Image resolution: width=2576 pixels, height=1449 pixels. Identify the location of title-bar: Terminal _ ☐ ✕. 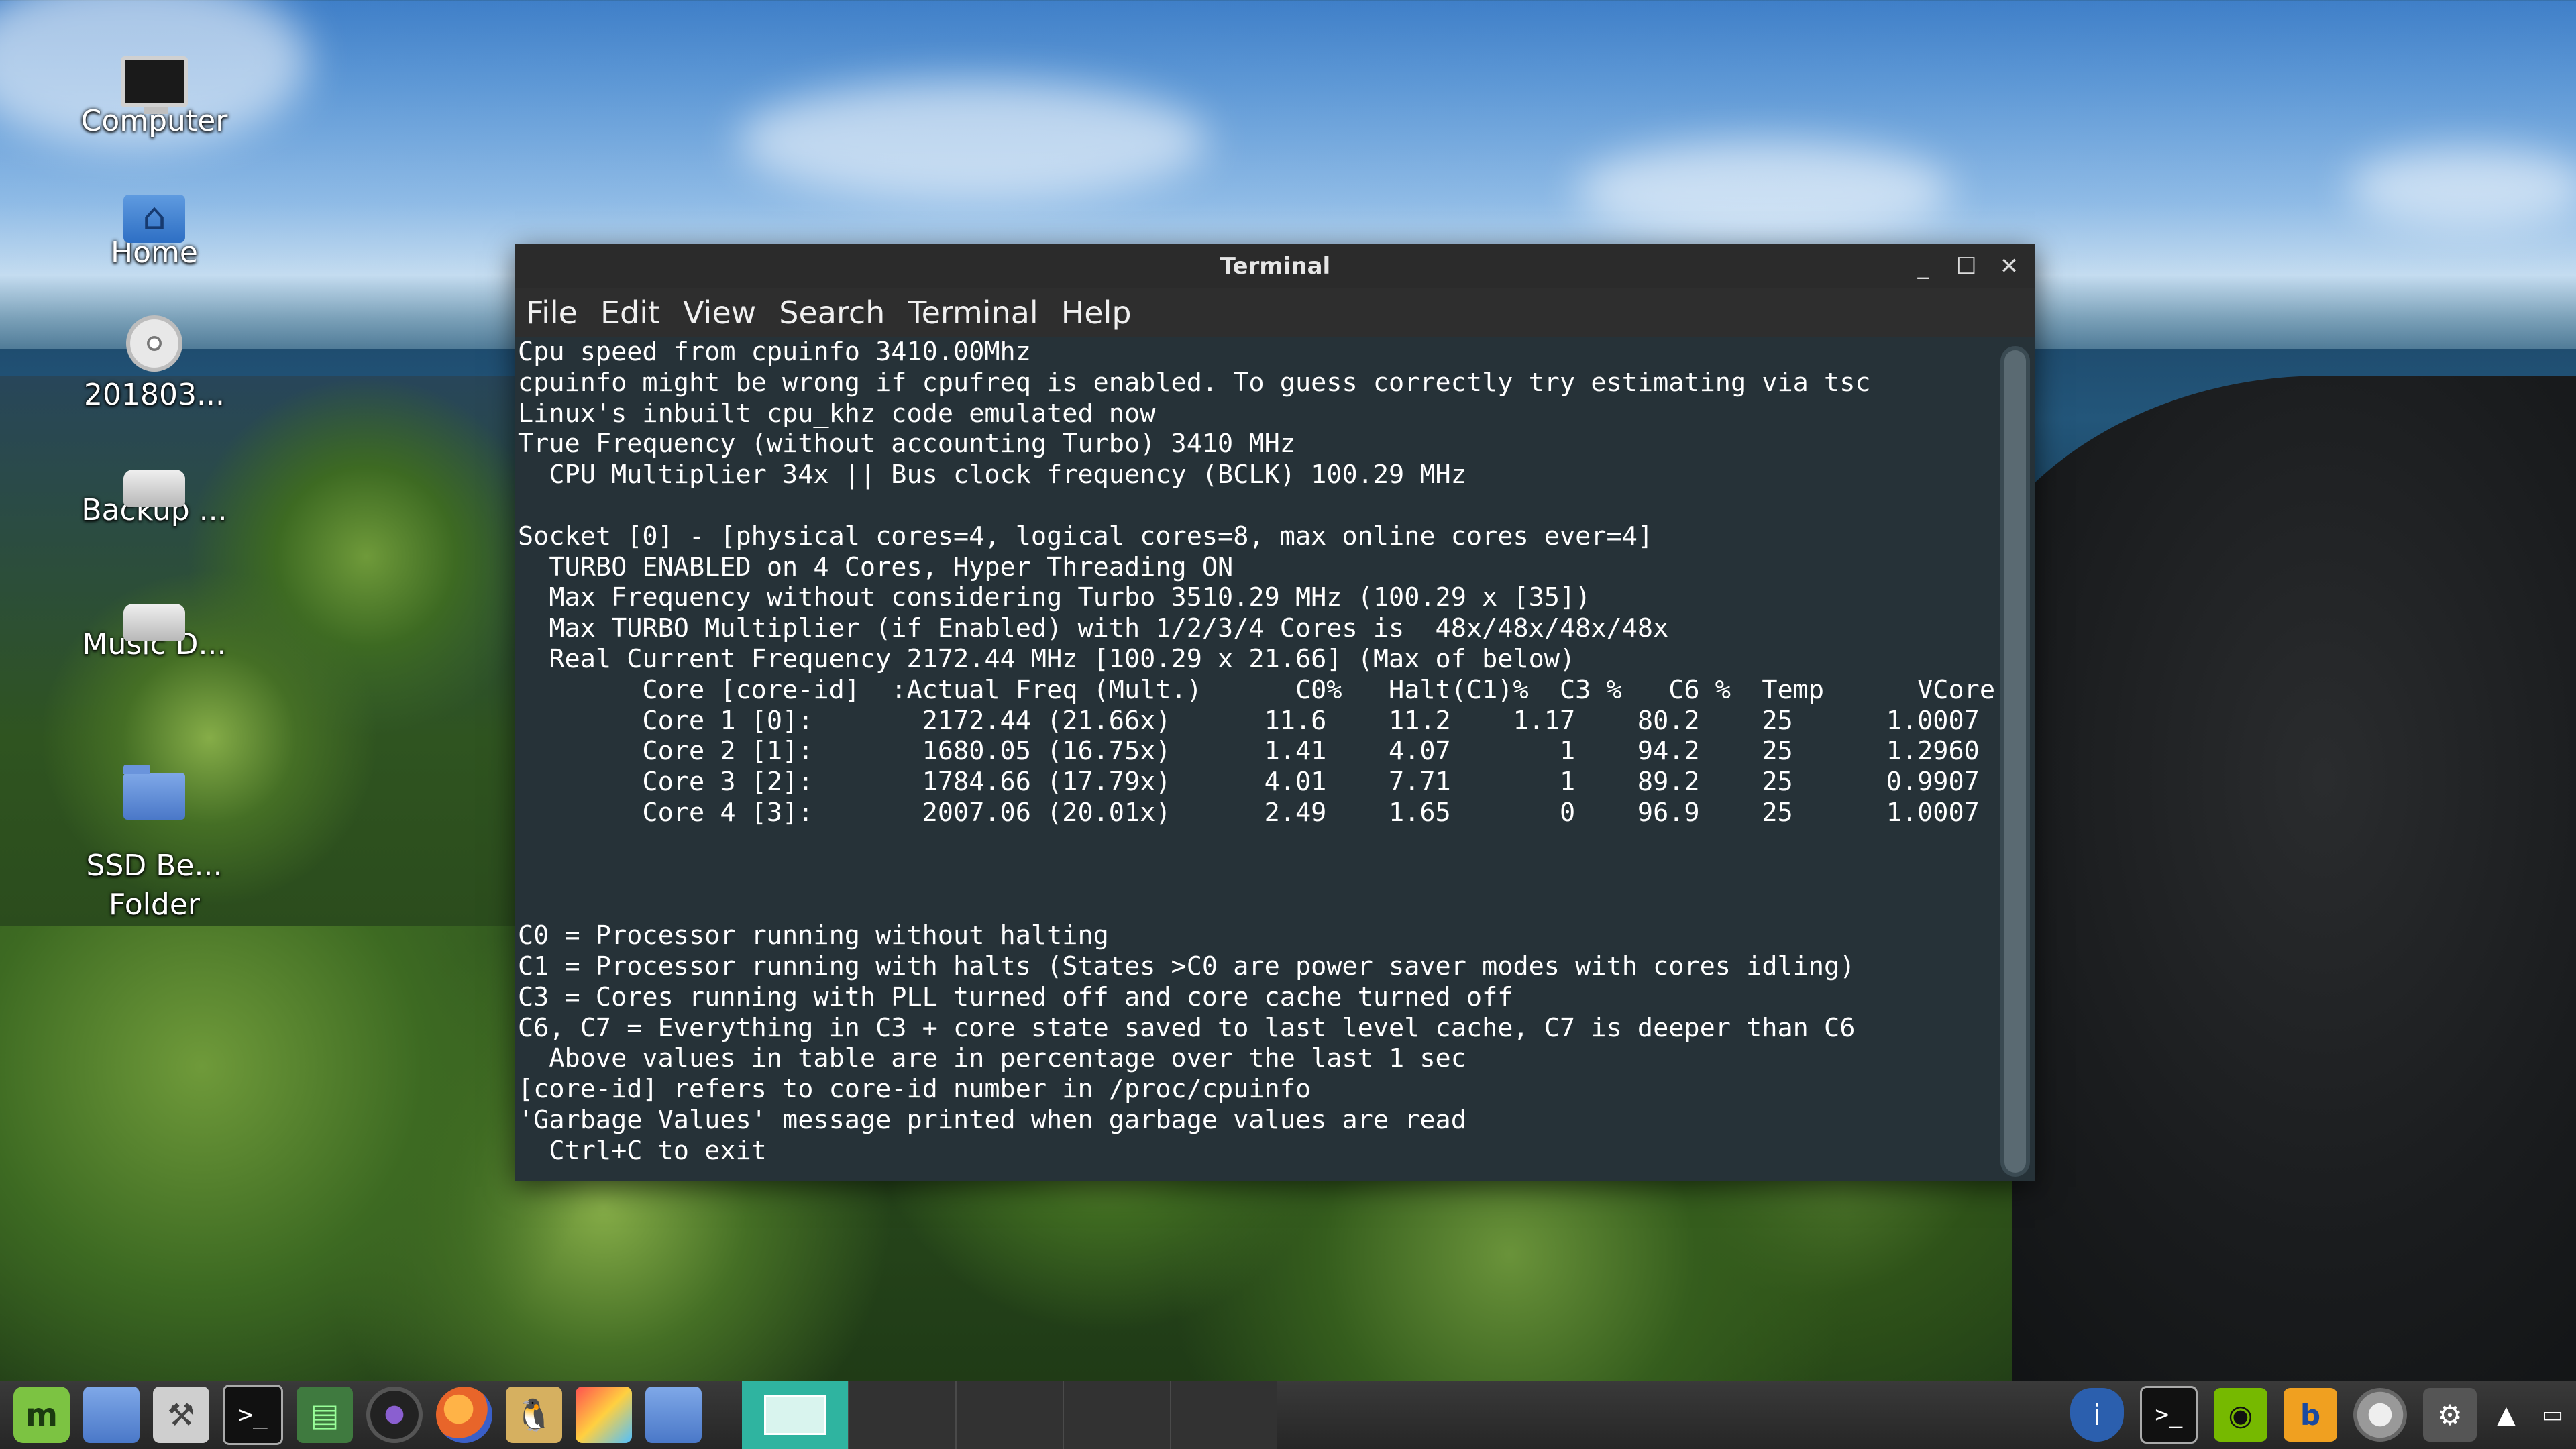
(1275, 266).